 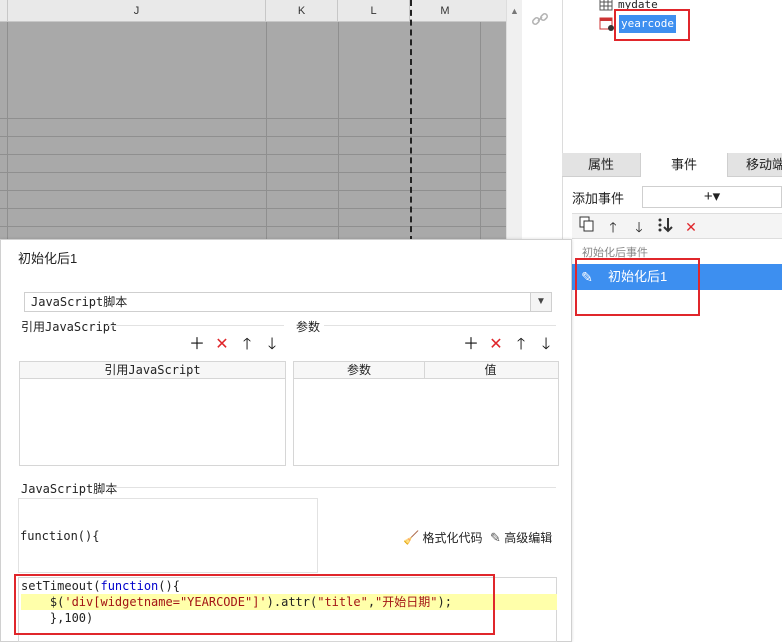 I want to click on tab-bar: 属性 事件 移动端, so click(x=672, y=165).